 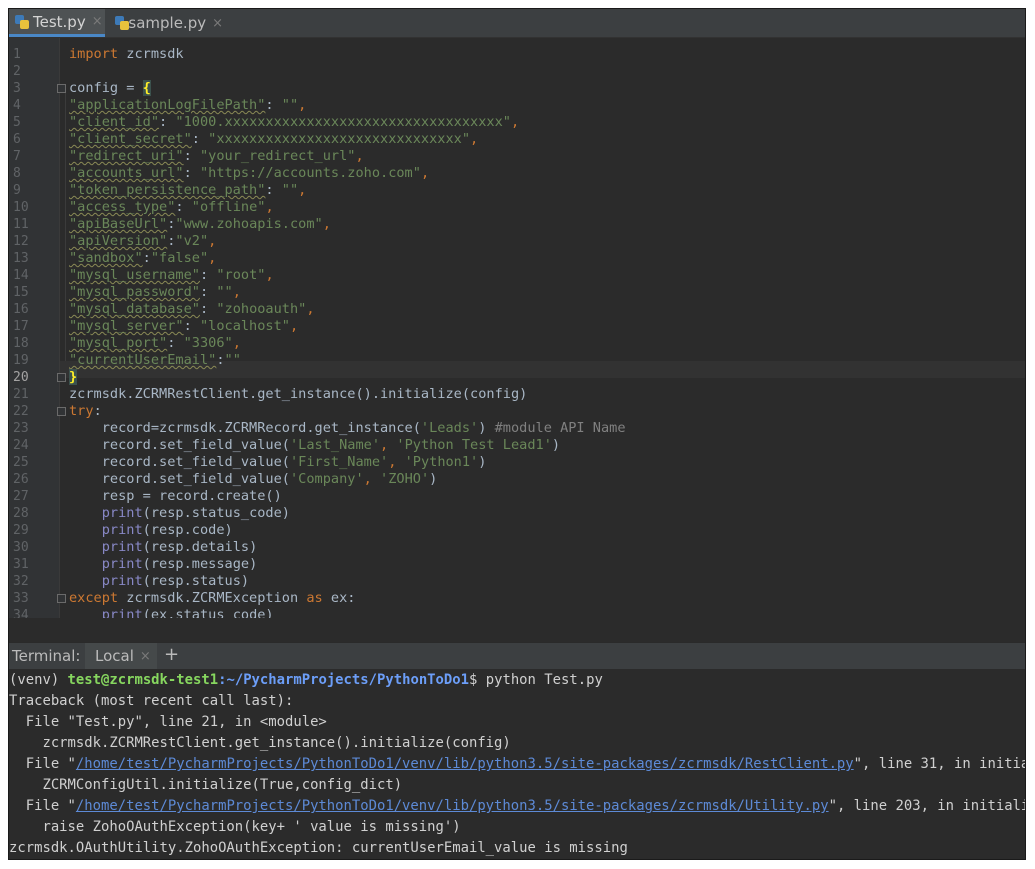 I want to click on venv-label: (venv), so click(x=38, y=680).